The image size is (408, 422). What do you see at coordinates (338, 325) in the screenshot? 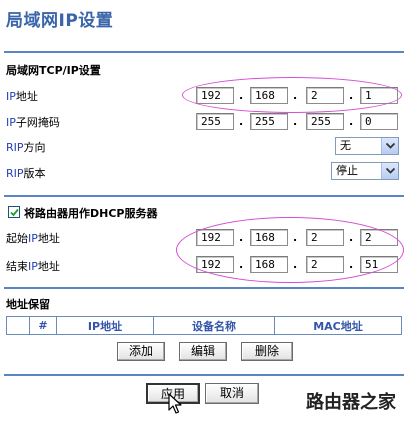
I see `column-header-mac: MAC地址` at bounding box center [338, 325].